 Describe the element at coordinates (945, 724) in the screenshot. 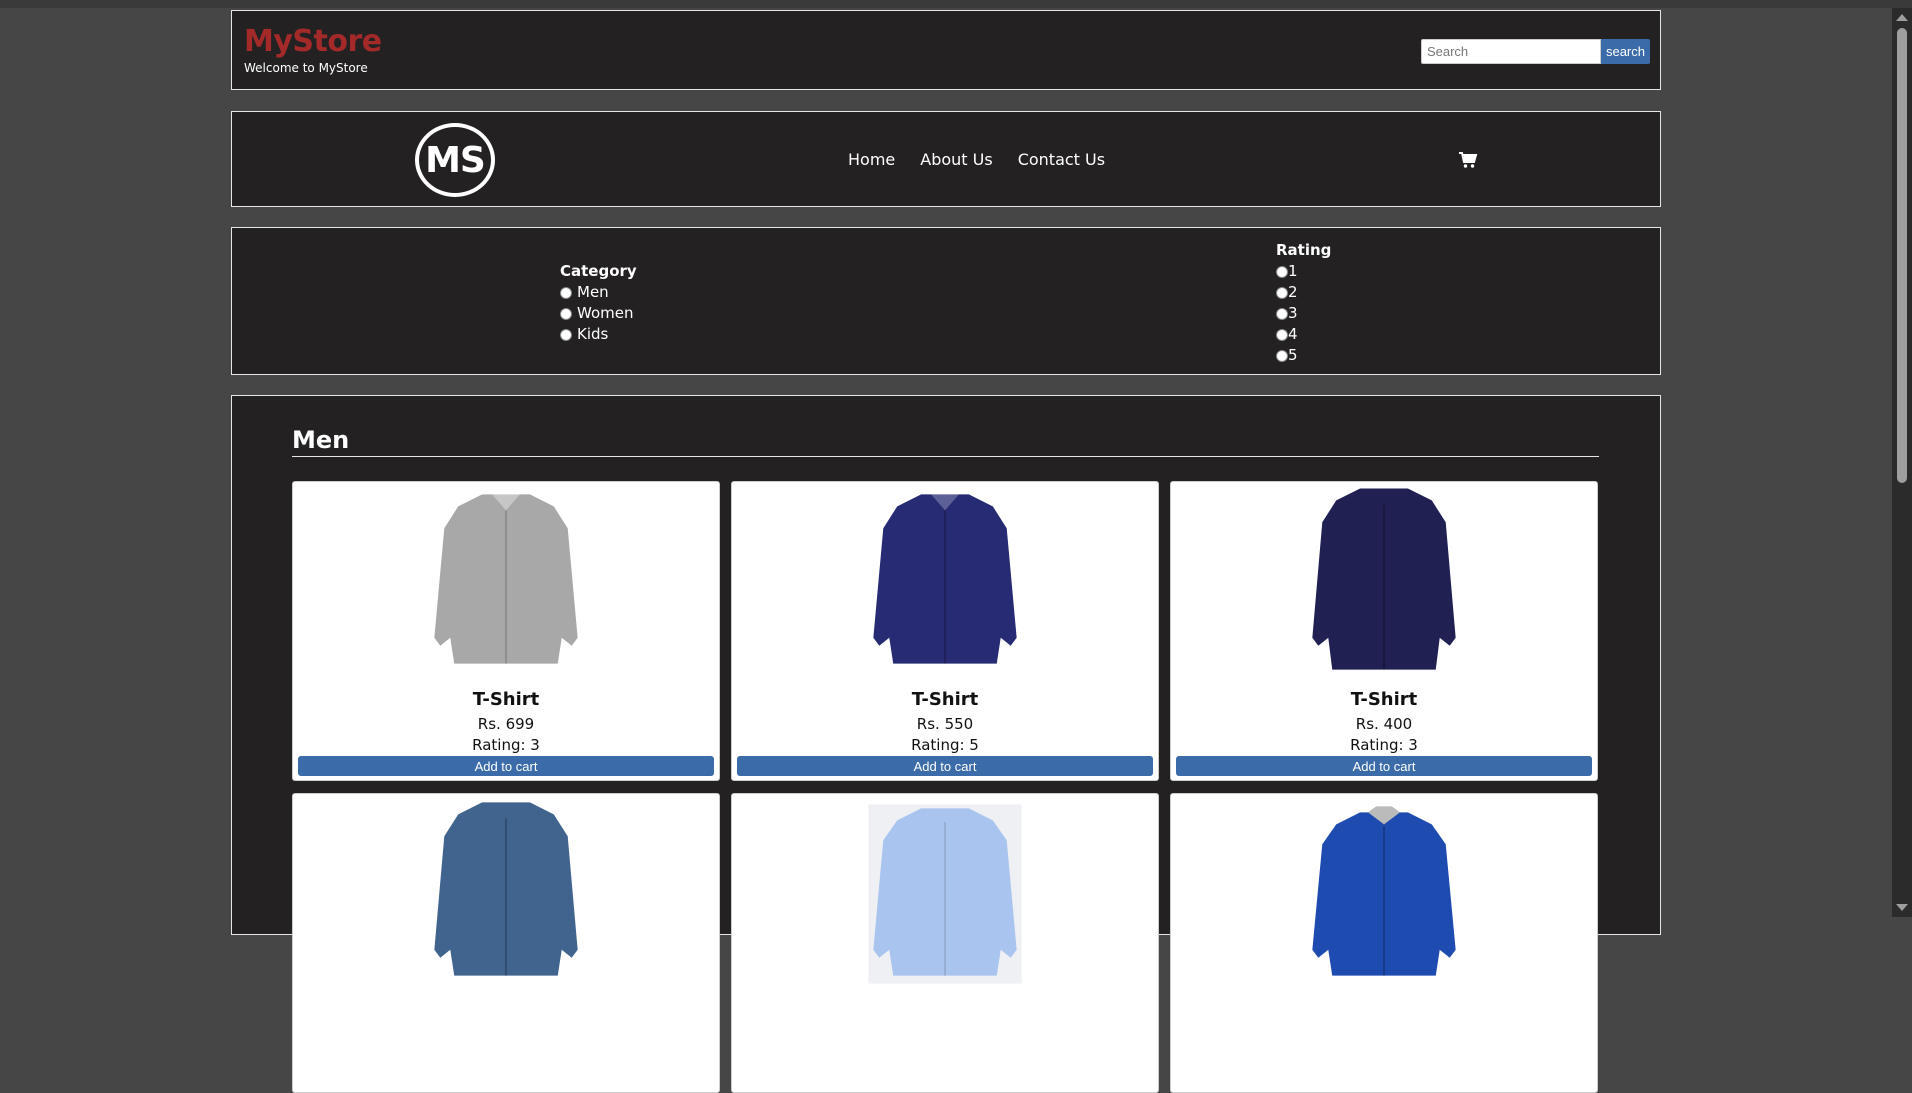

I see `product-price: Rs. 550` at that location.